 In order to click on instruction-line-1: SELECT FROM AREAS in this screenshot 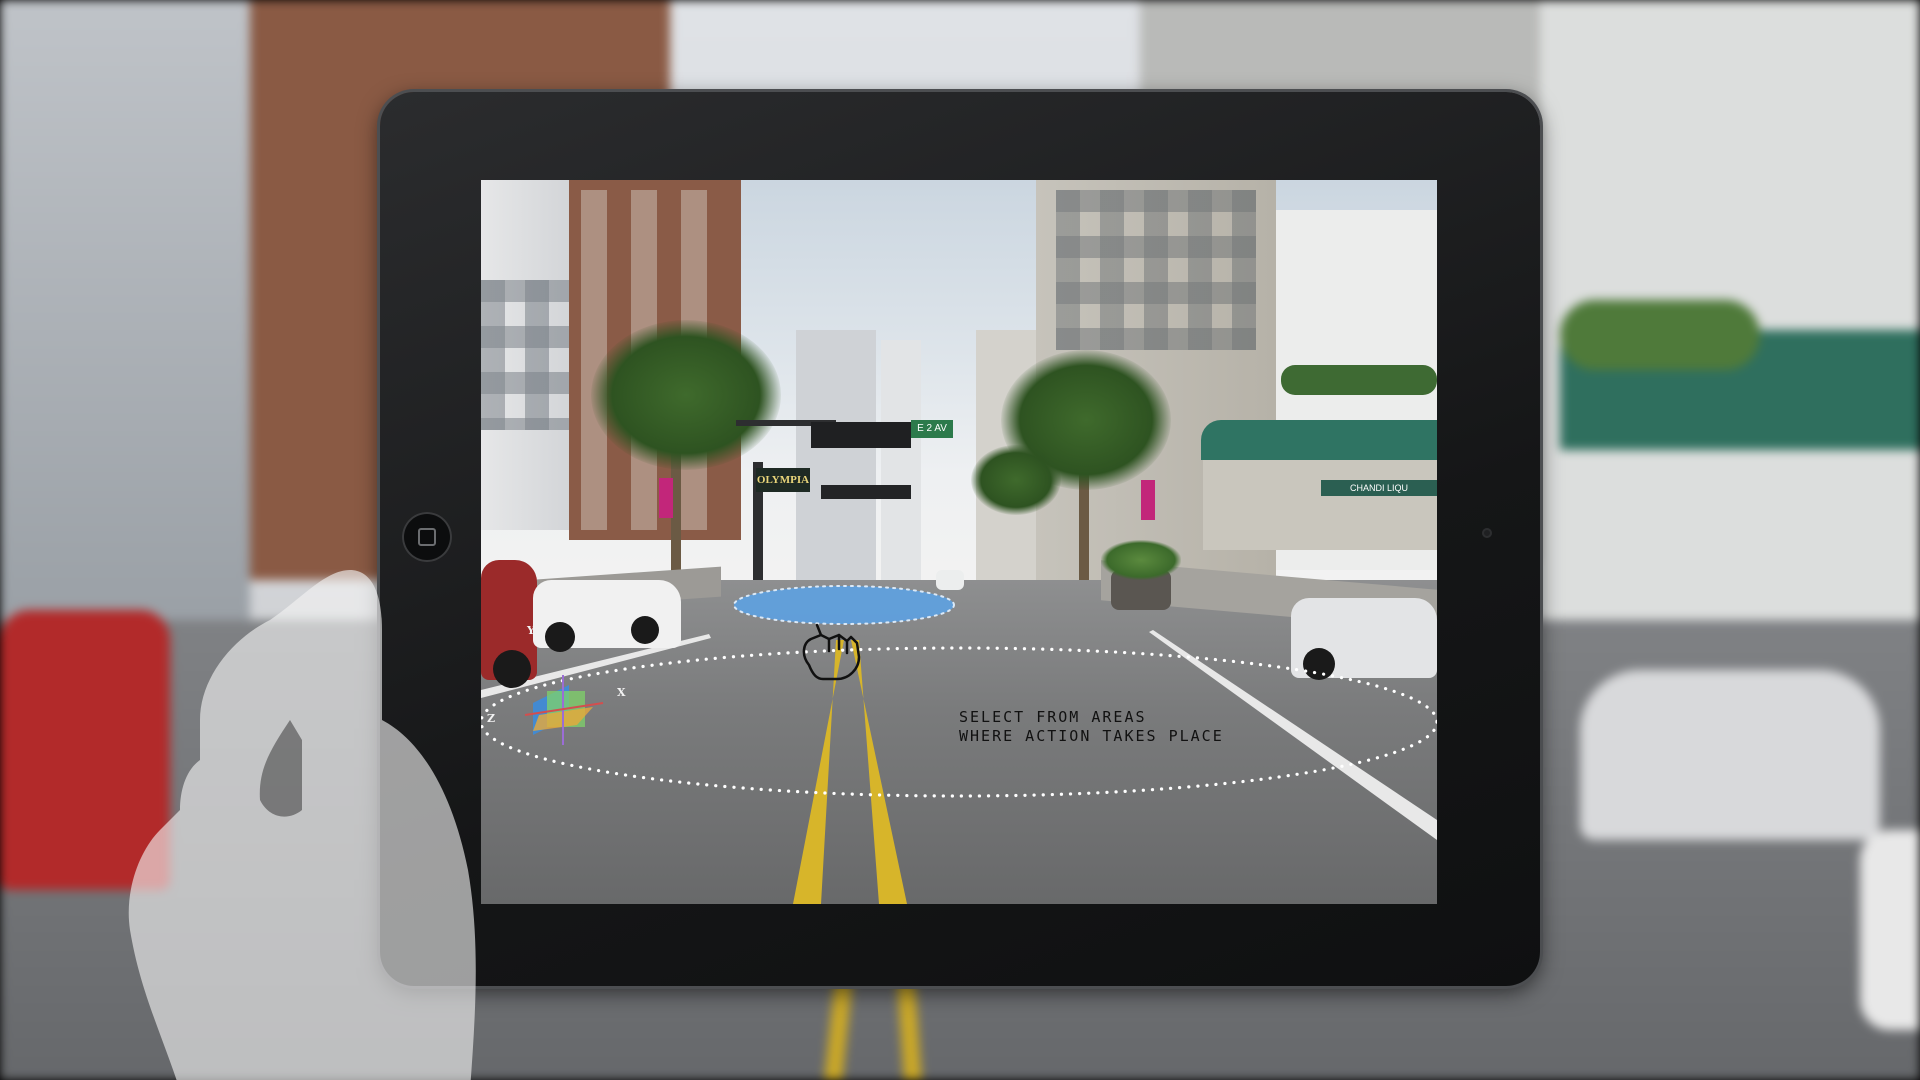, I will do `click(1053, 717)`.